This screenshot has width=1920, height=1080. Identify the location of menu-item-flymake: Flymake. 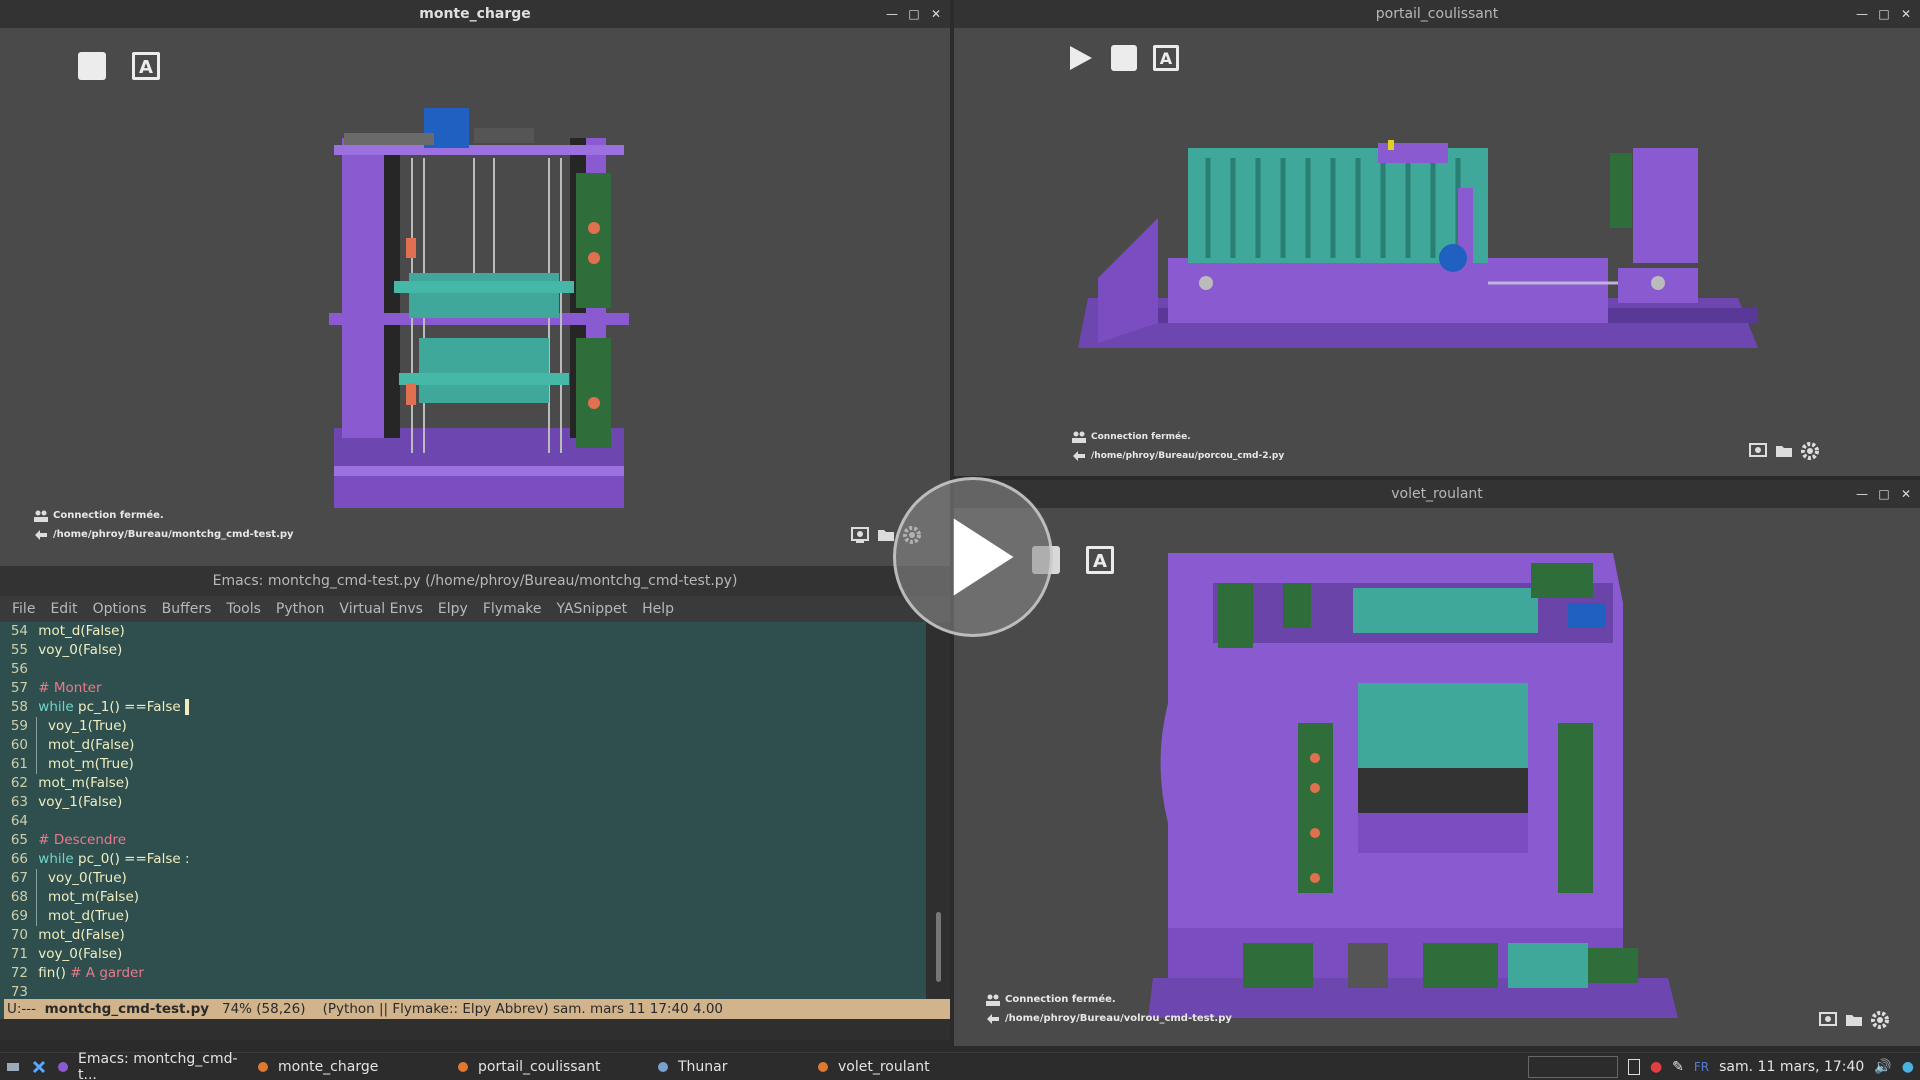
(512, 609).